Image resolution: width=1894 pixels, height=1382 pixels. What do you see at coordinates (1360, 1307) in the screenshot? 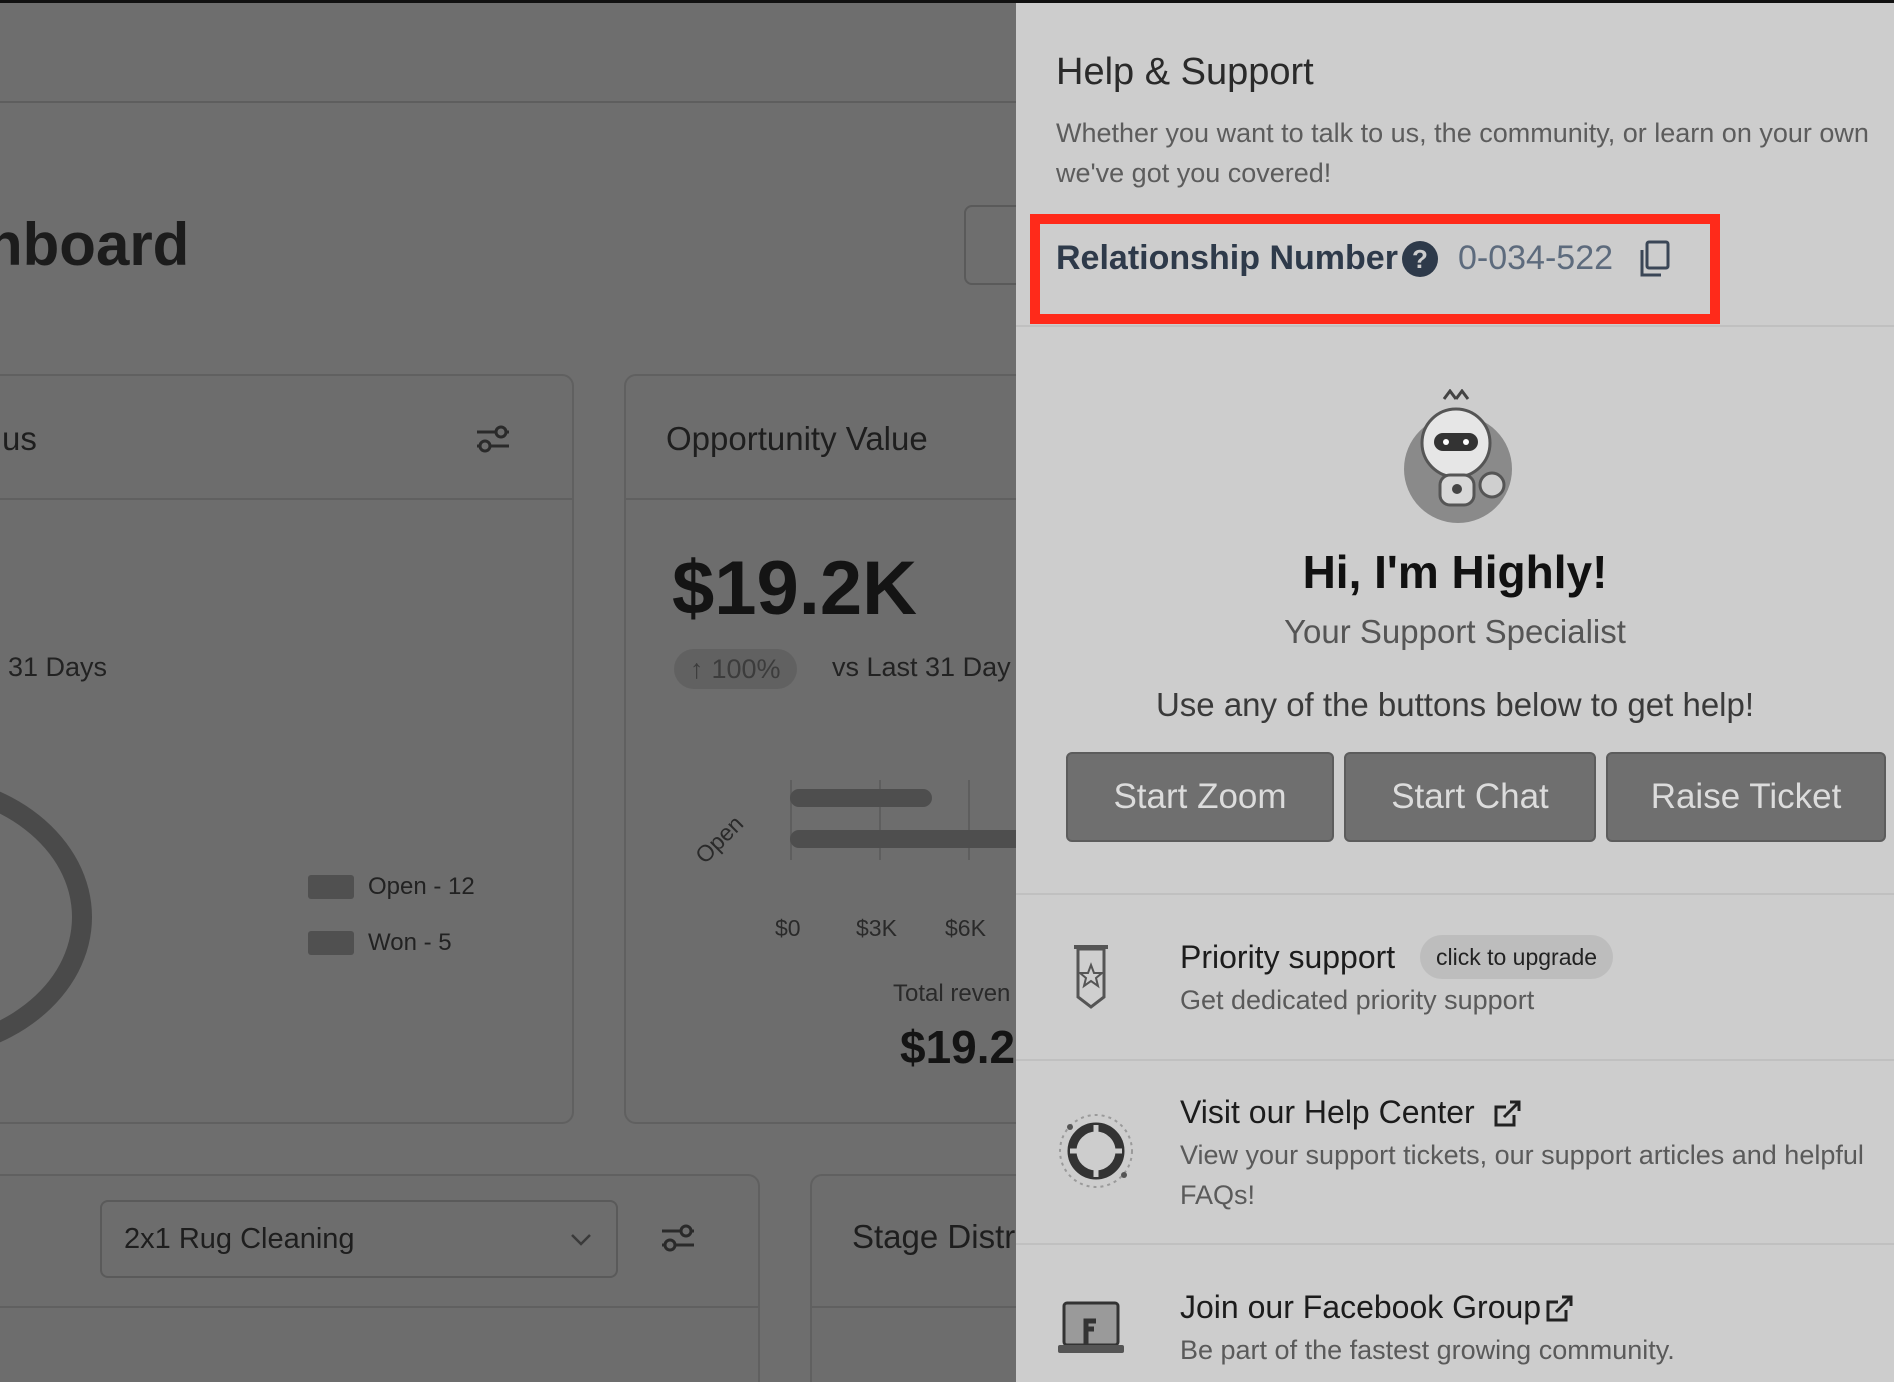
I see `facebook-group-link: Join our Facebook Group` at bounding box center [1360, 1307].